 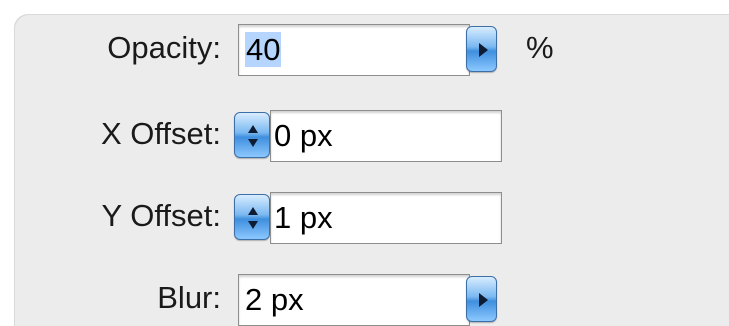 I want to click on x-offset-stepper, so click(x=252, y=135).